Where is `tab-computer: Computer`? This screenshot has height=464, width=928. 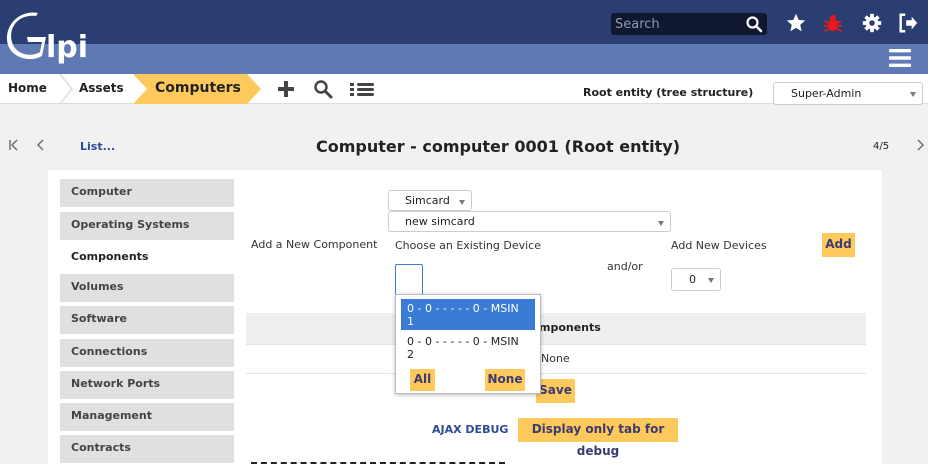
tab-computer: Computer is located at coordinates (147, 193).